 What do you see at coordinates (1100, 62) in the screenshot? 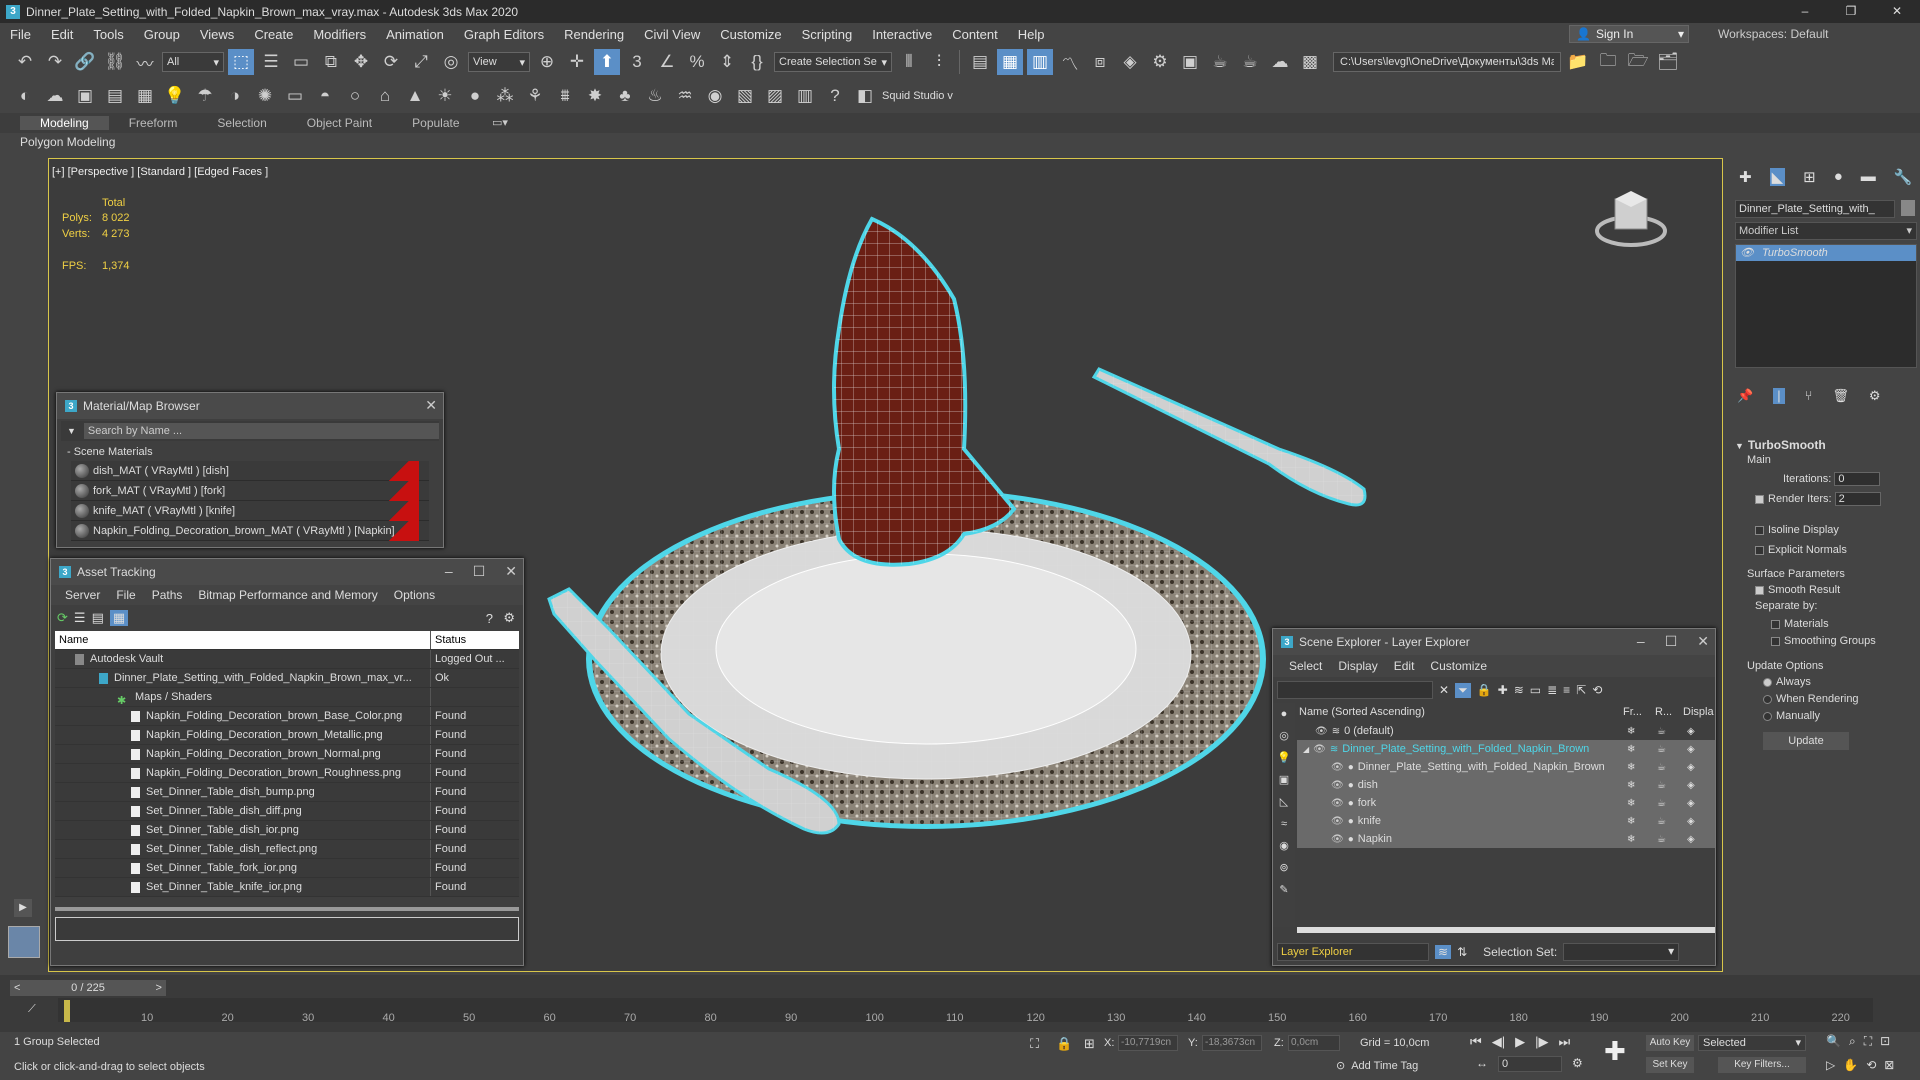
I see `schematic-view-icon: ⧈` at bounding box center [1100, 62].